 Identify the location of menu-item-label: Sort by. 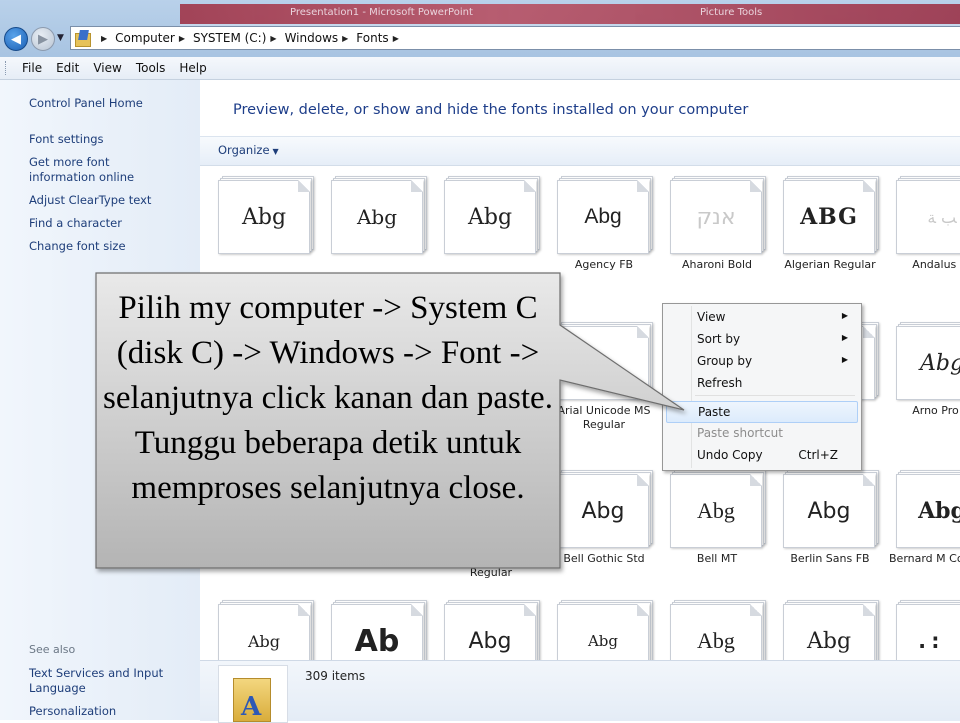
(719, 339).